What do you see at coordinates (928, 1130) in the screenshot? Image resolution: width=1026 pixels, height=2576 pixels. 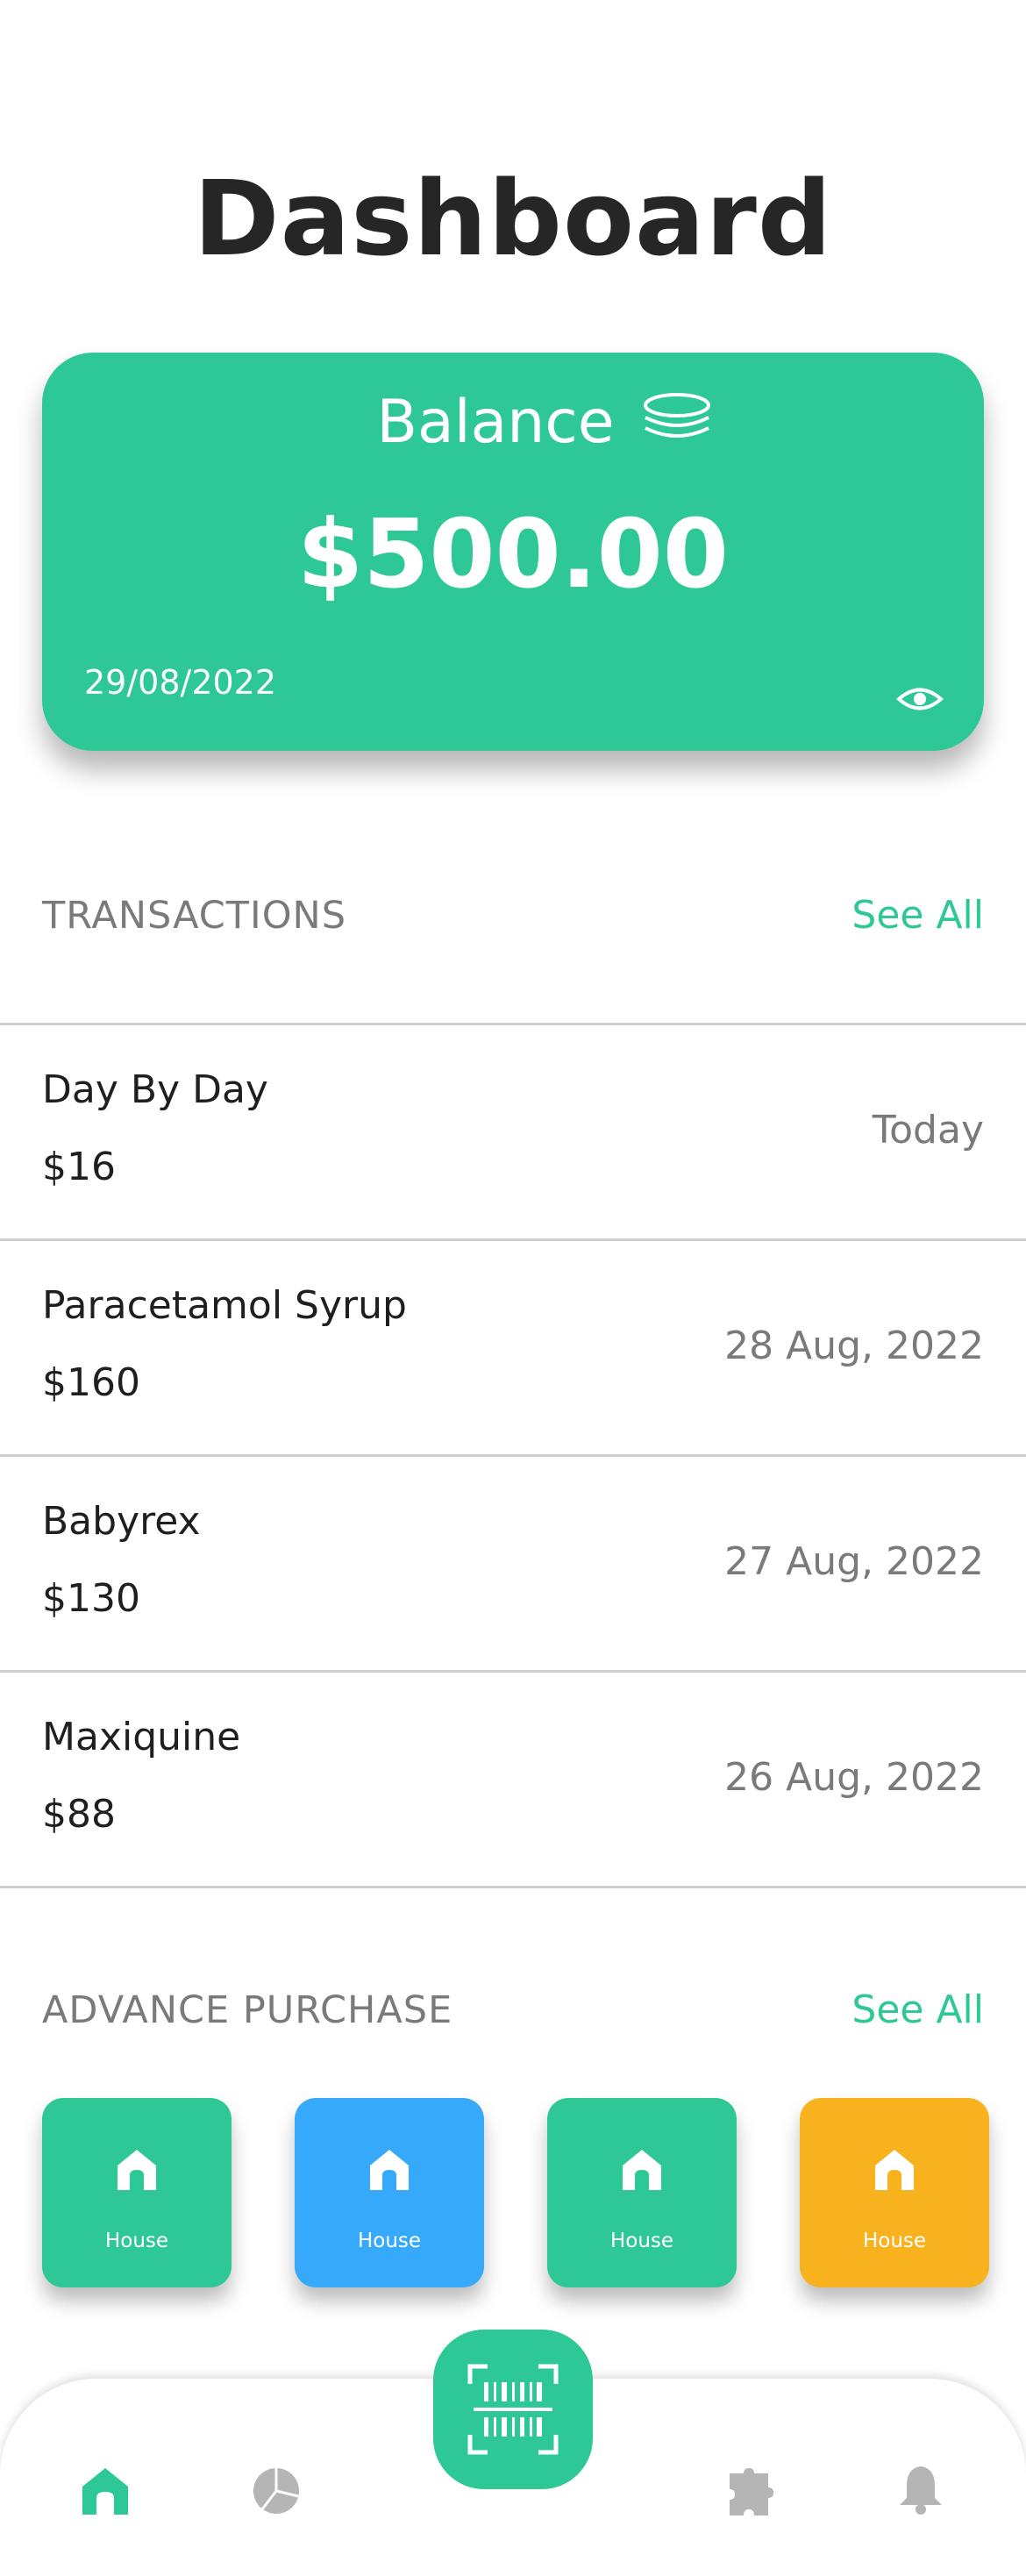 I see `transaction-date: Today` at bounding box center [928, 1130].